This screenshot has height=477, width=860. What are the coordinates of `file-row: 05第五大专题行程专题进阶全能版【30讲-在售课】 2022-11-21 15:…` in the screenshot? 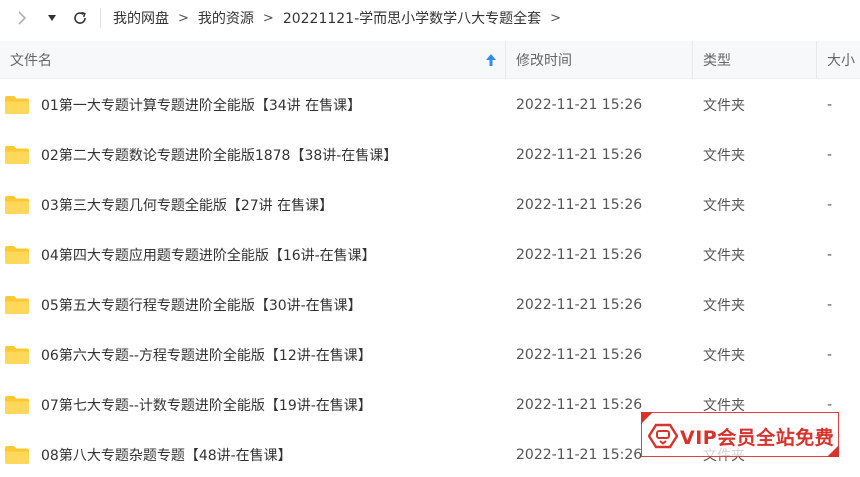 It's located at (430, 305).